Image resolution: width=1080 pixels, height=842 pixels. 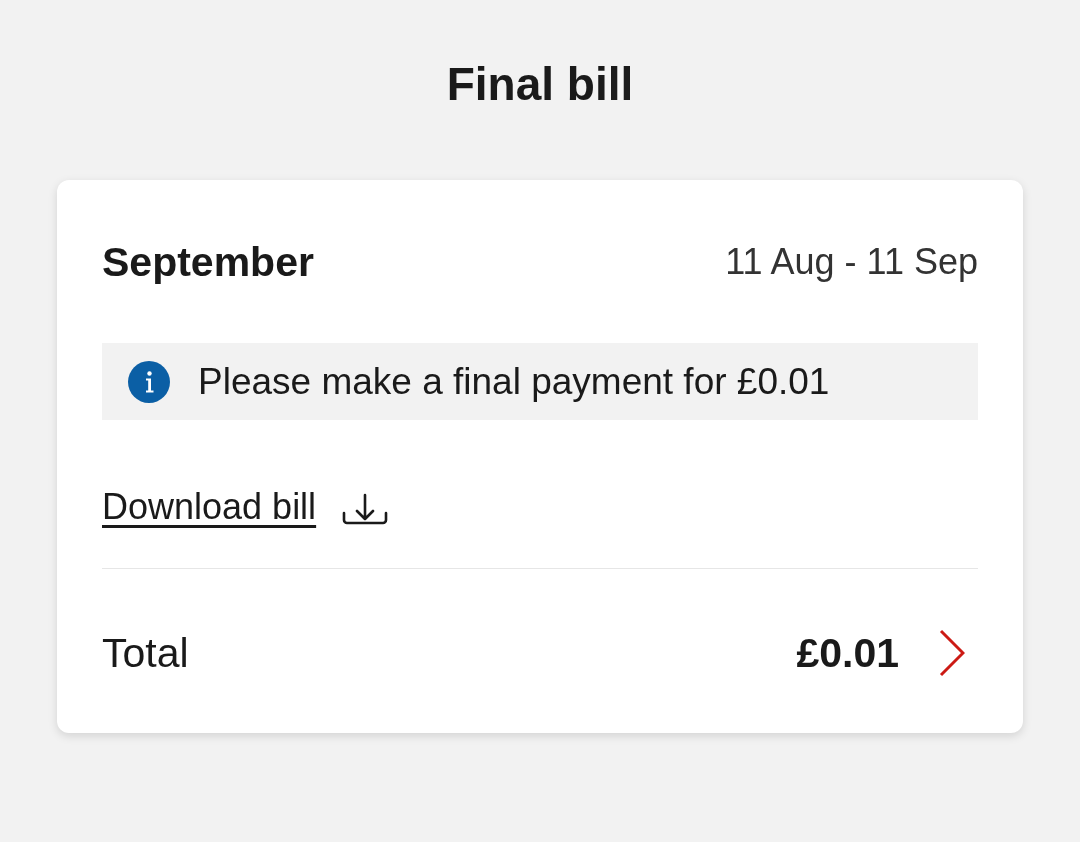 What do you see at coordinates (540, 84) in the screenshot?
I see `page-title: Final bill` at bounding box center [540, 84].